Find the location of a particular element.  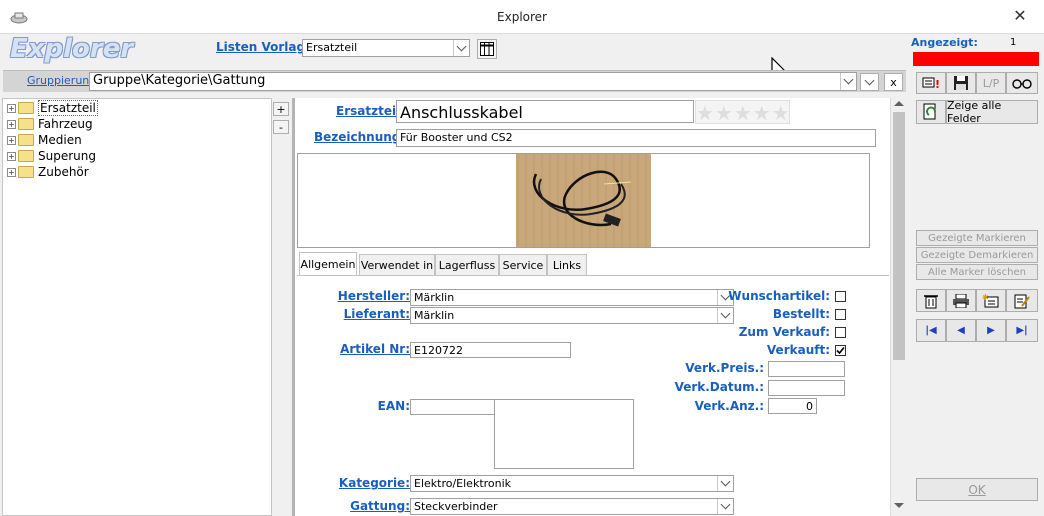

tab-links: Links is located at coordinates (567, 264).